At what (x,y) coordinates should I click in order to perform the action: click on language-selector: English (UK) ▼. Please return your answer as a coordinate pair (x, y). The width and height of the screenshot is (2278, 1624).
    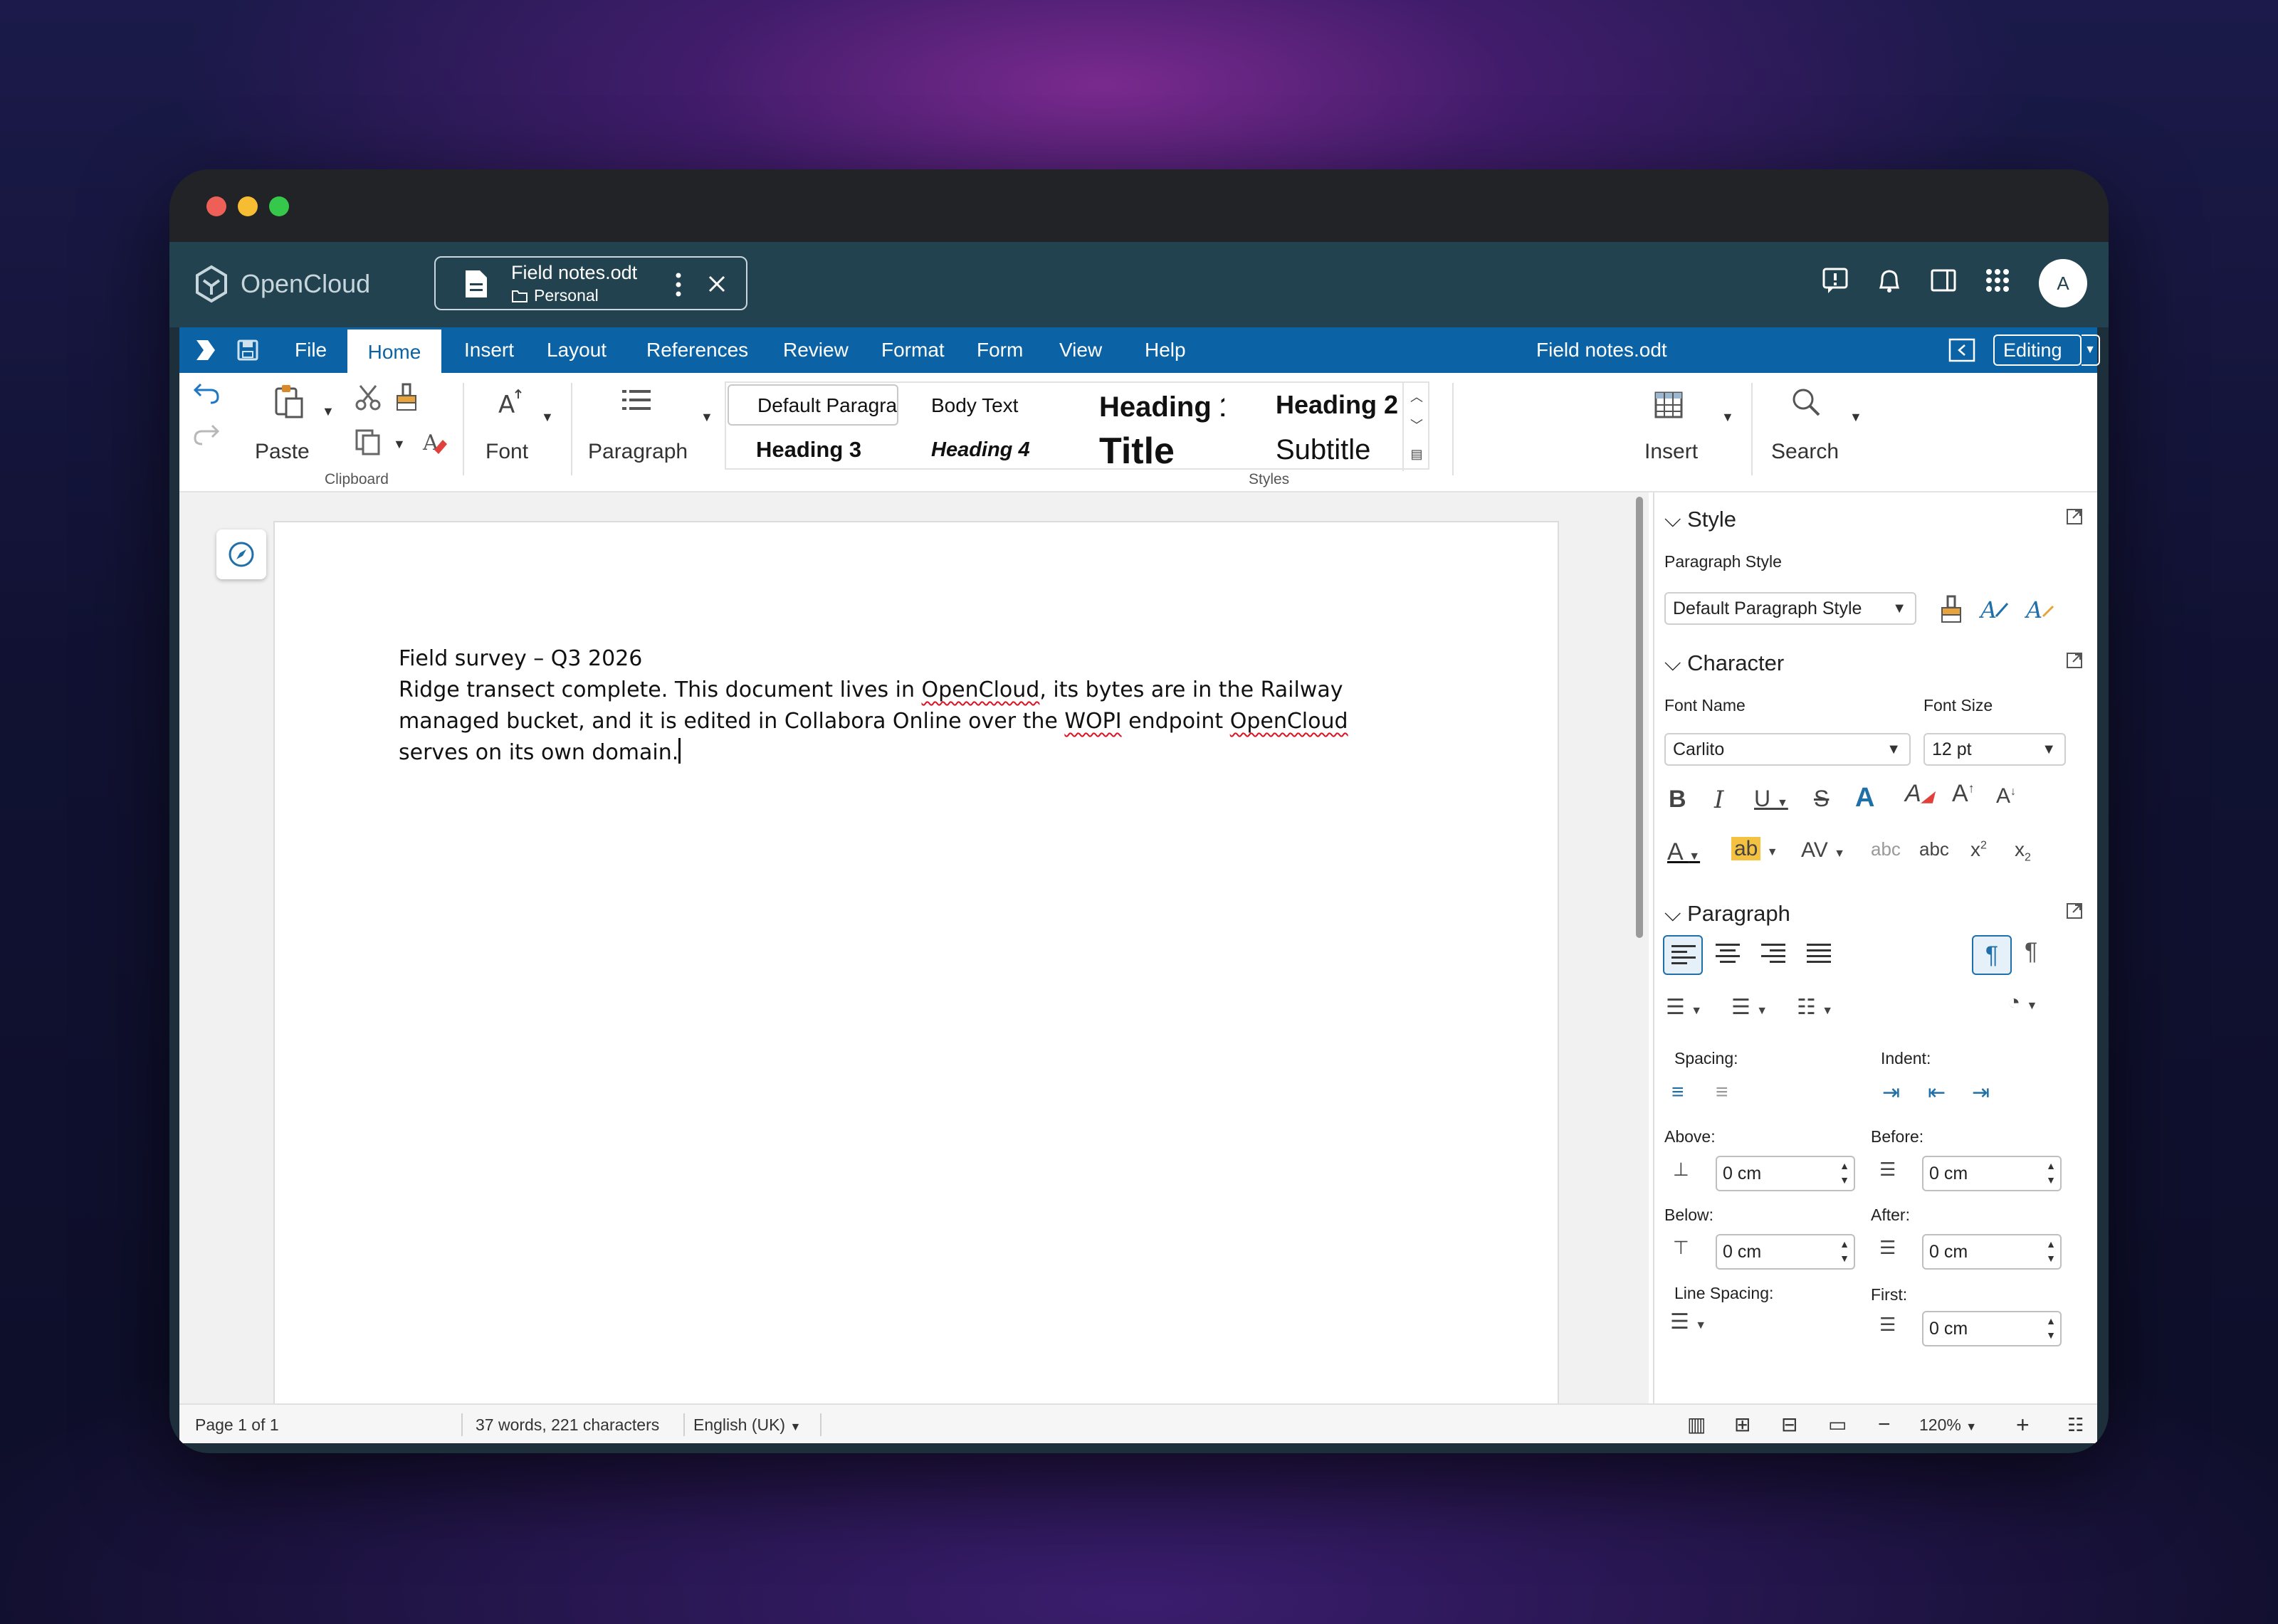
    Looking at the image, I should click on (747, 1425).